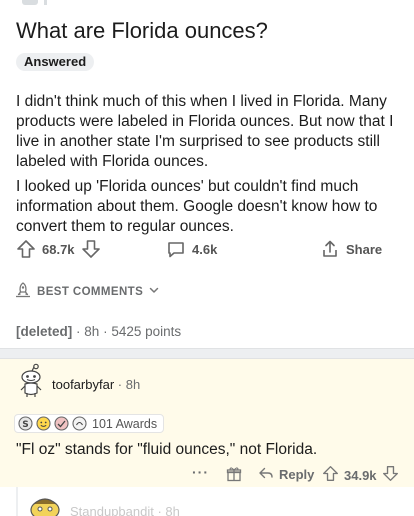 The height and width of the screenshot is (516, 414). What do you see at coordinates (176, 249) in the screenshot?
I see `comment-bubble-icon` at bounding box center [176, 249].